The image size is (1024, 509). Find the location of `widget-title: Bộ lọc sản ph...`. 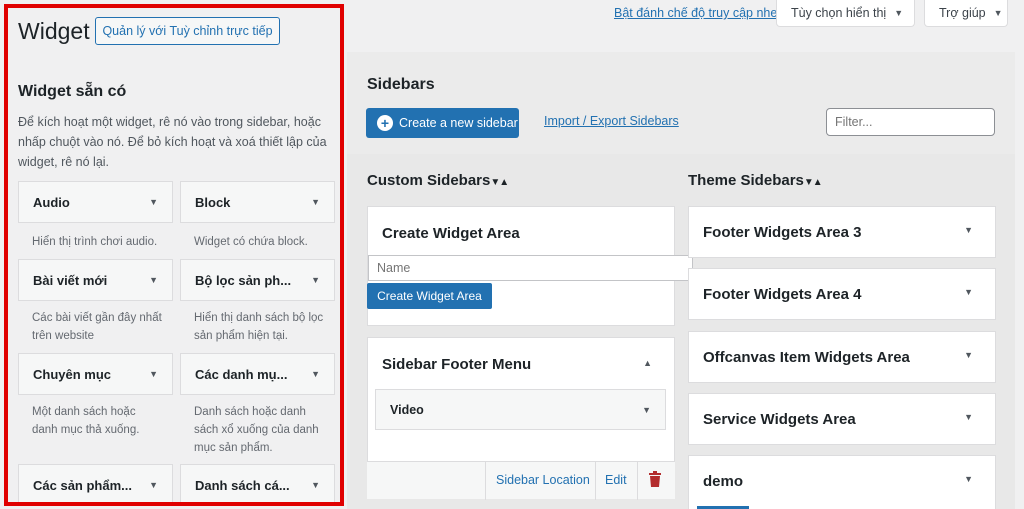

widget-title: Bộ lọc sản ph... is located at coordinates (243, 280).